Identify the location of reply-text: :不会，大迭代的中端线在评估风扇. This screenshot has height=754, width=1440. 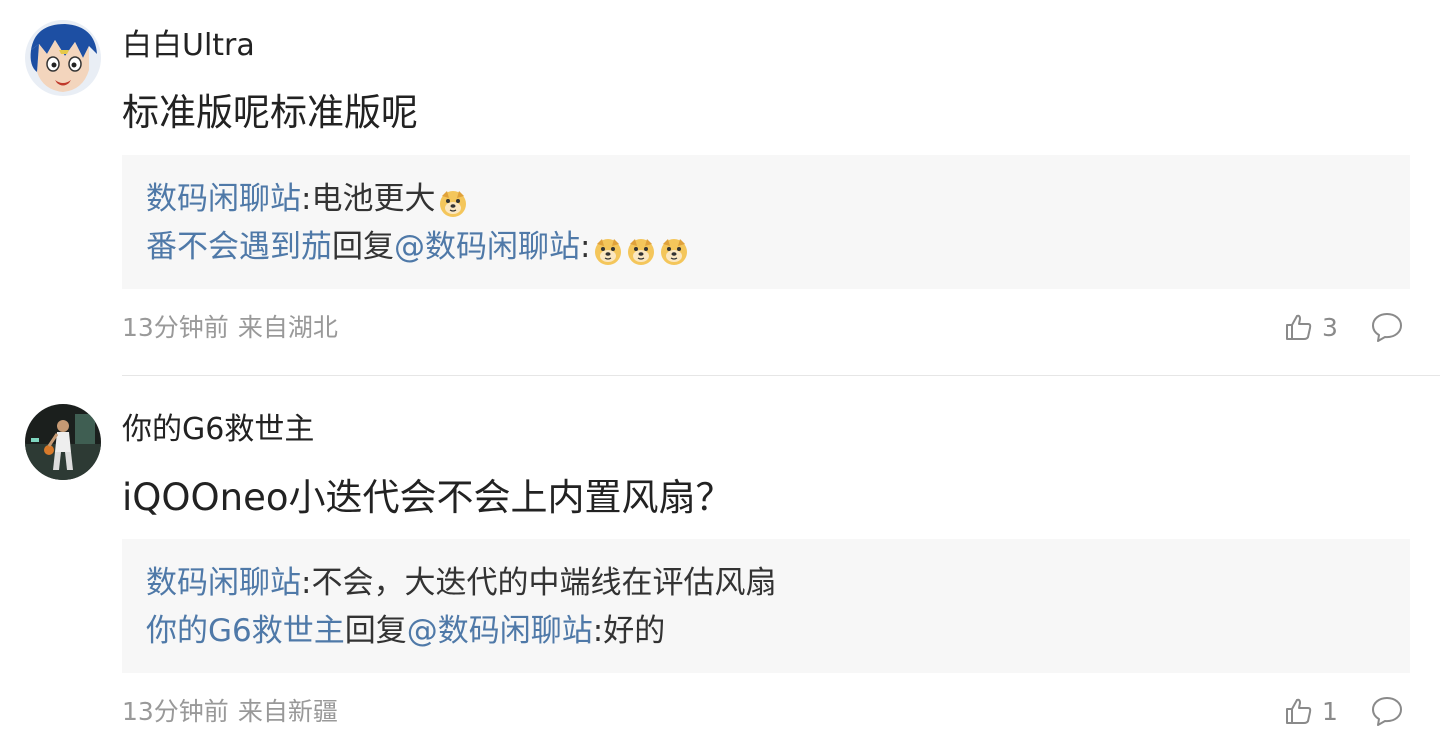
(539, 583).